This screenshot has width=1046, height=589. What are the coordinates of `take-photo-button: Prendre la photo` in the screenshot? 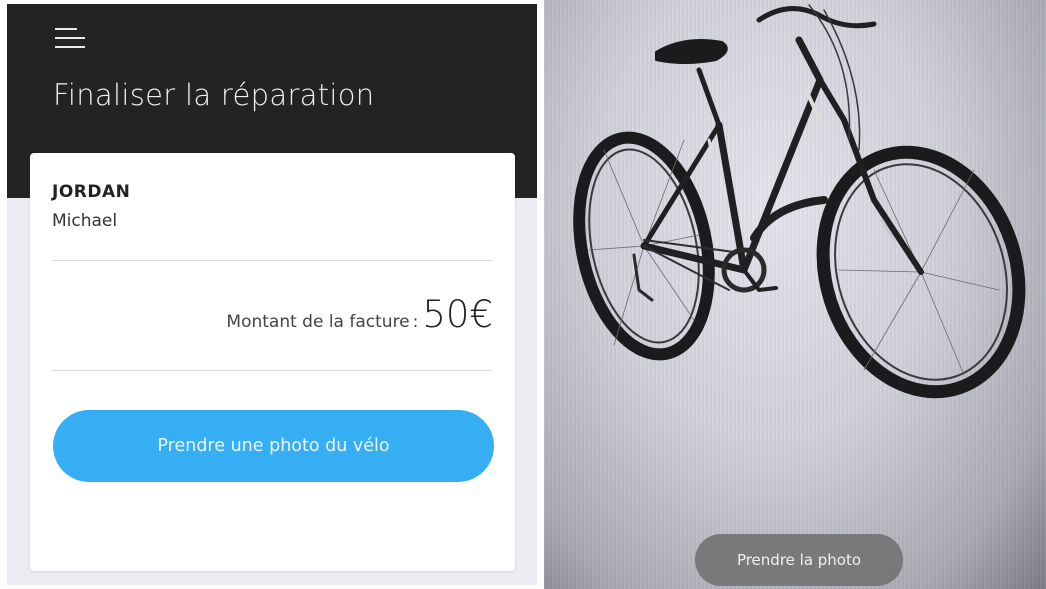 It's located at (799, 560).